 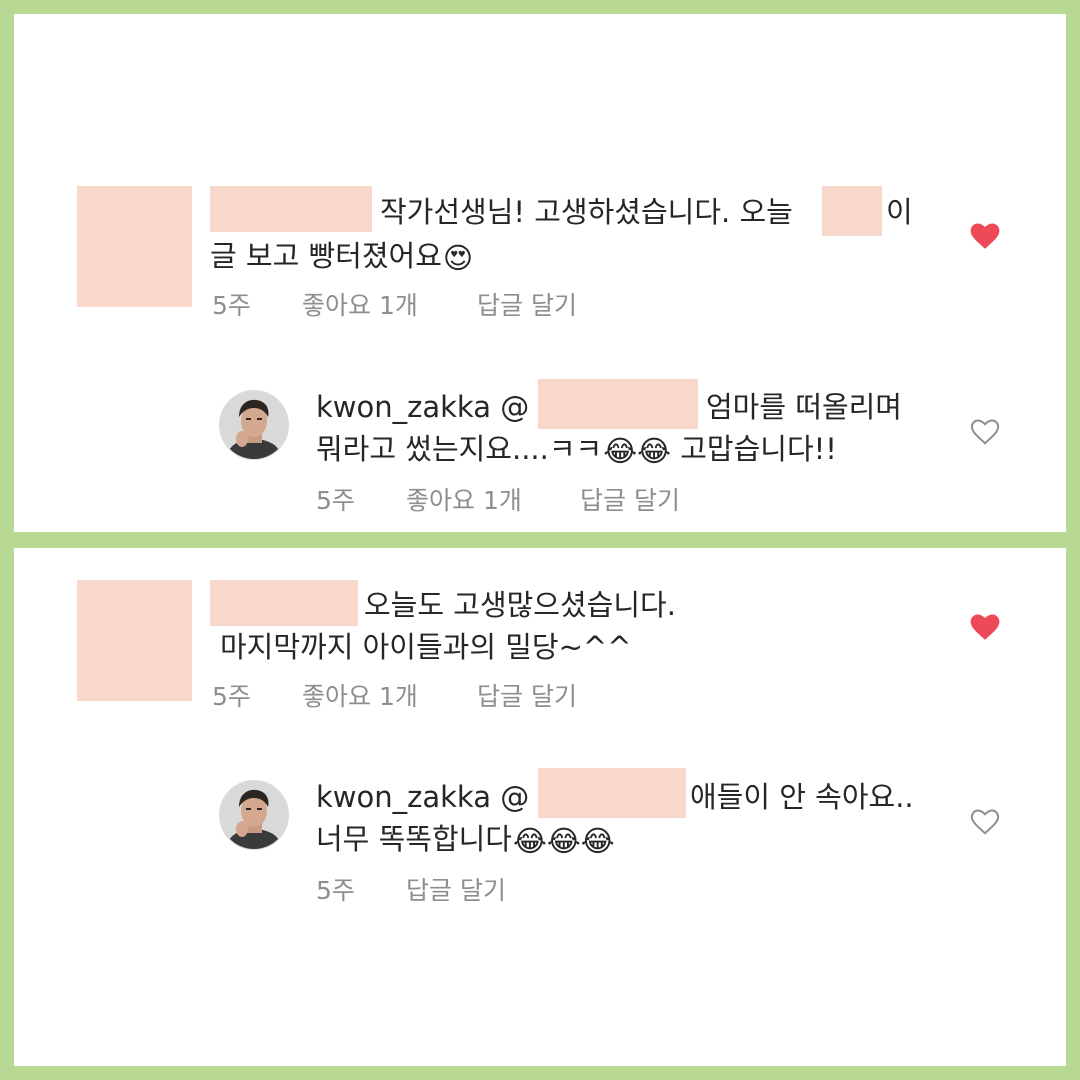 I want to click on reply-text-line2: 너무 똑똑합니다😂😂😂, so click(x=465, y=840).